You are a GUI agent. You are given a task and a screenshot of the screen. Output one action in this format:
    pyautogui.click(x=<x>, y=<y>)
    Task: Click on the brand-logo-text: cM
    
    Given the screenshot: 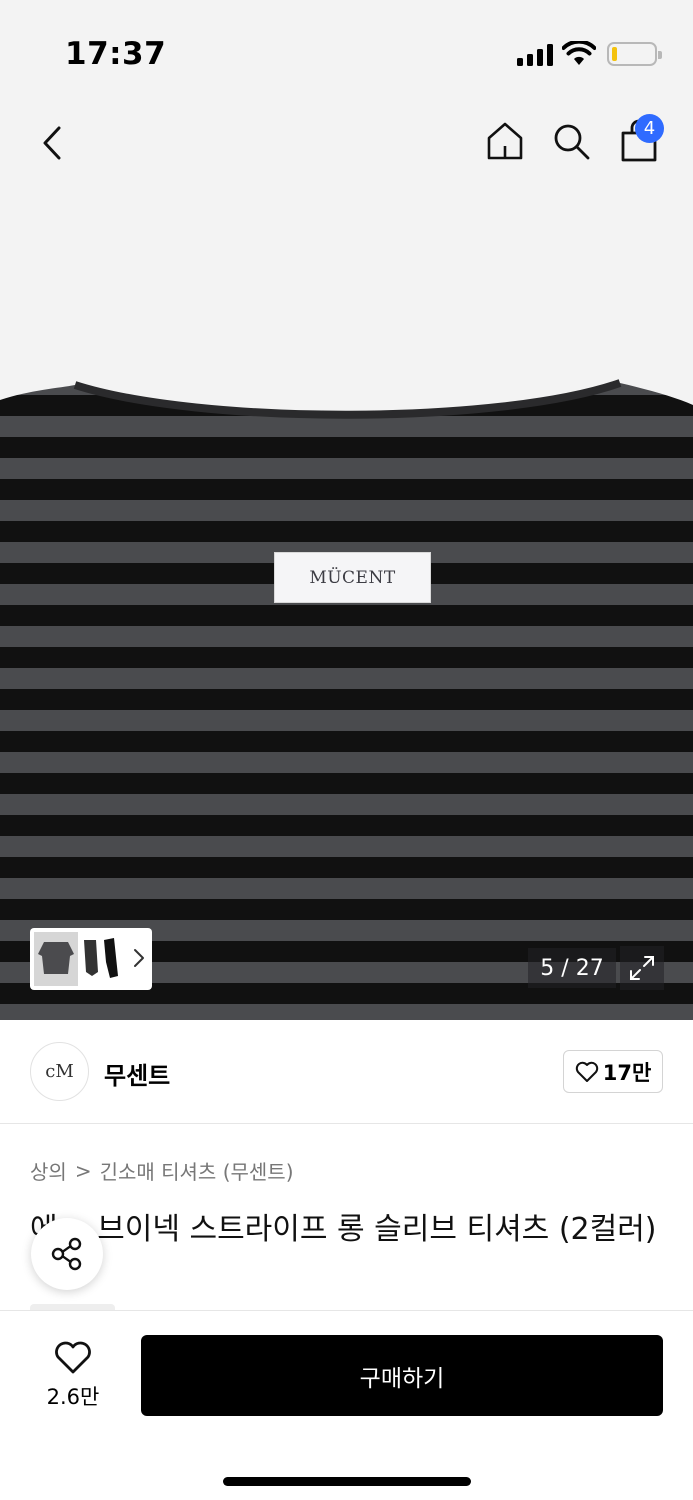 What is the action you would take?
    pyautogui.click(x=59, y=1071)
    